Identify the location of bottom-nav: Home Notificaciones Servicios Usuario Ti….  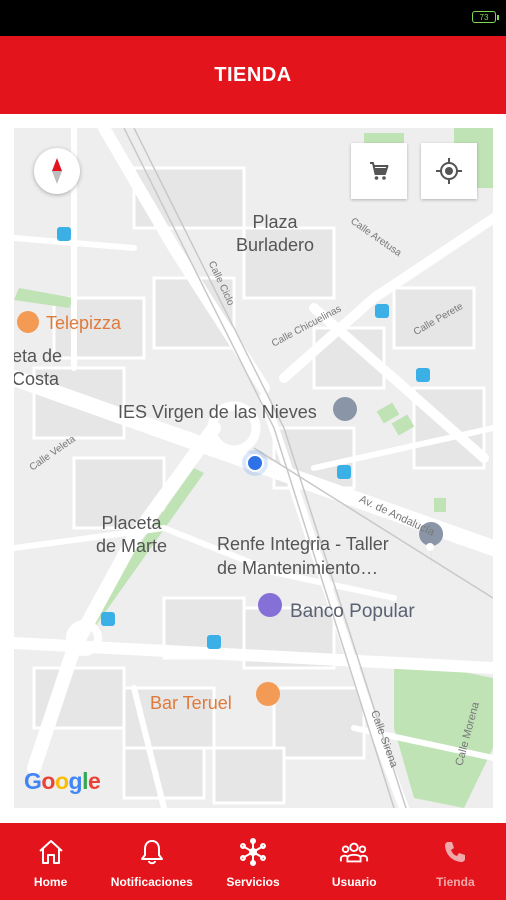
(253, 861).